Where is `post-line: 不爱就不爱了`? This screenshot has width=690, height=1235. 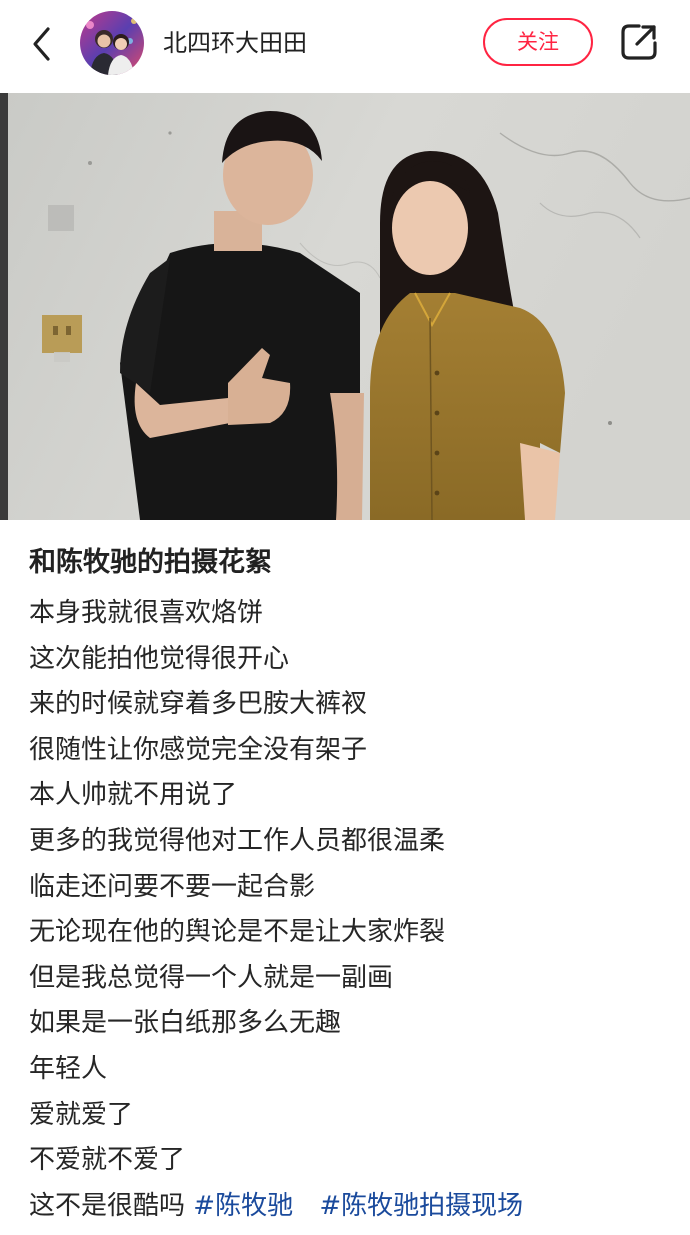 post-line: 不爱就不爱了 is located at coordinates (107, 1160).